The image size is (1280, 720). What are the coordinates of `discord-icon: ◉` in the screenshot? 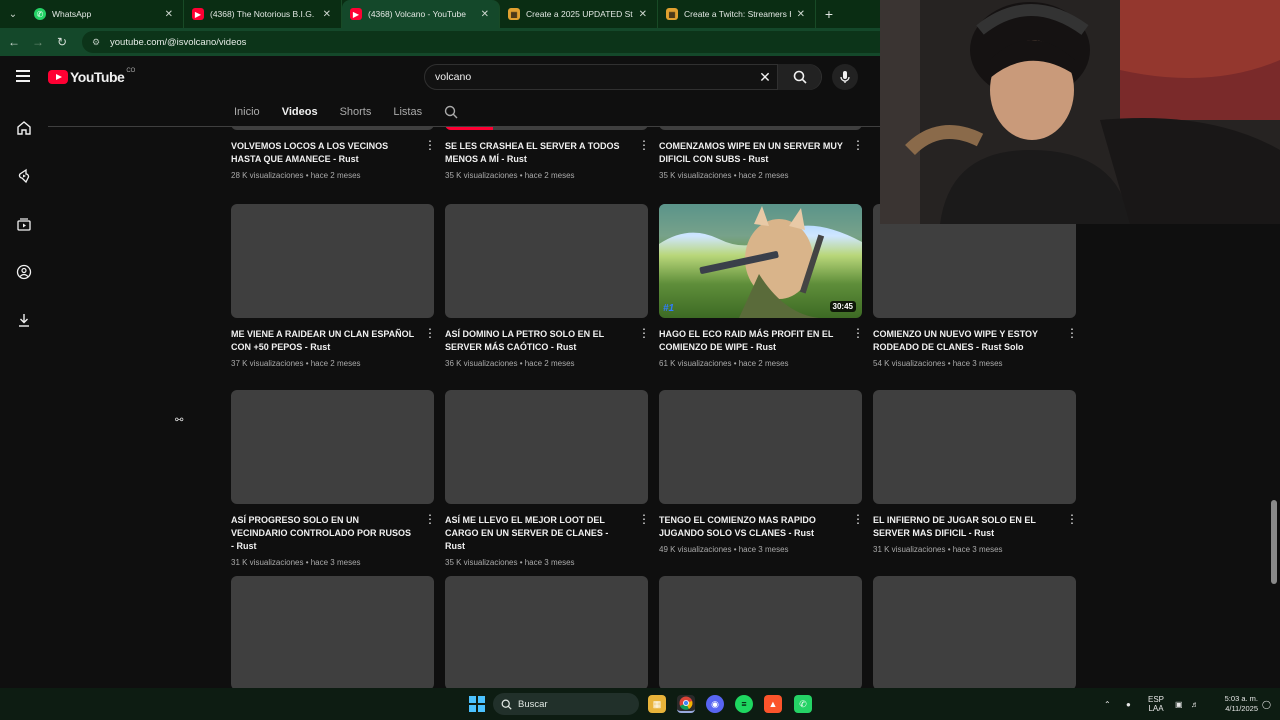 It's located at (715, 704).